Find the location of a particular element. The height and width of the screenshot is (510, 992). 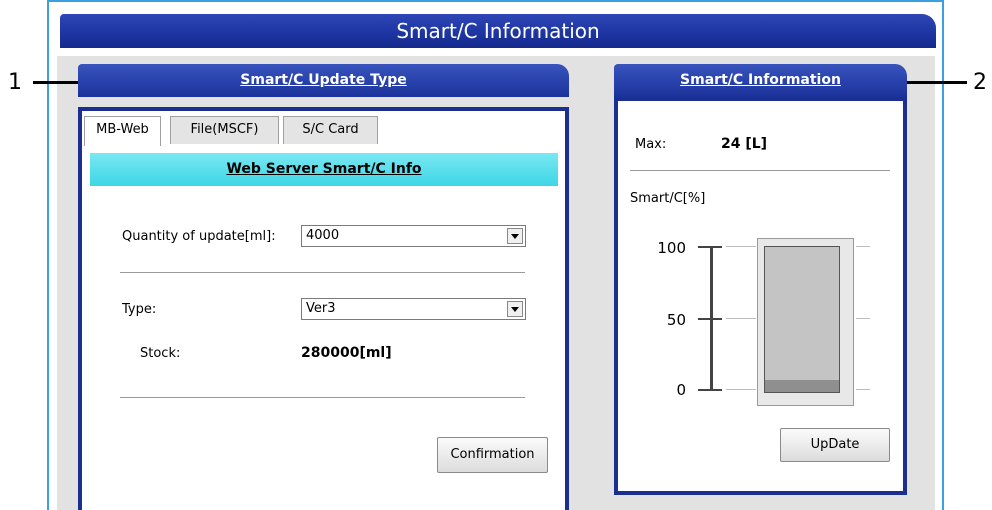

gauge-container is located at coordinates (802, 319).